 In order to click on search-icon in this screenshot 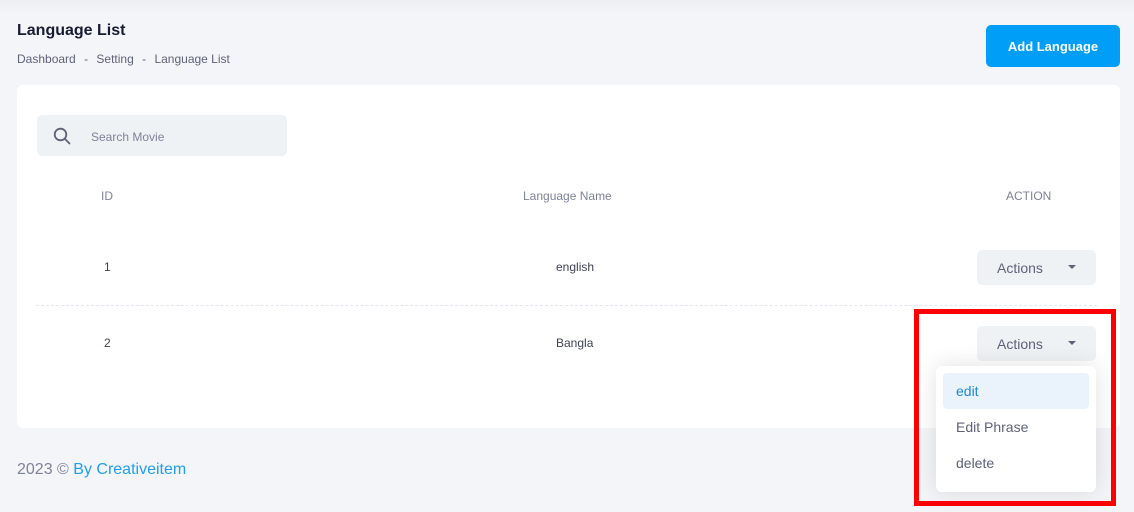, I will do `click(62, 136)`.